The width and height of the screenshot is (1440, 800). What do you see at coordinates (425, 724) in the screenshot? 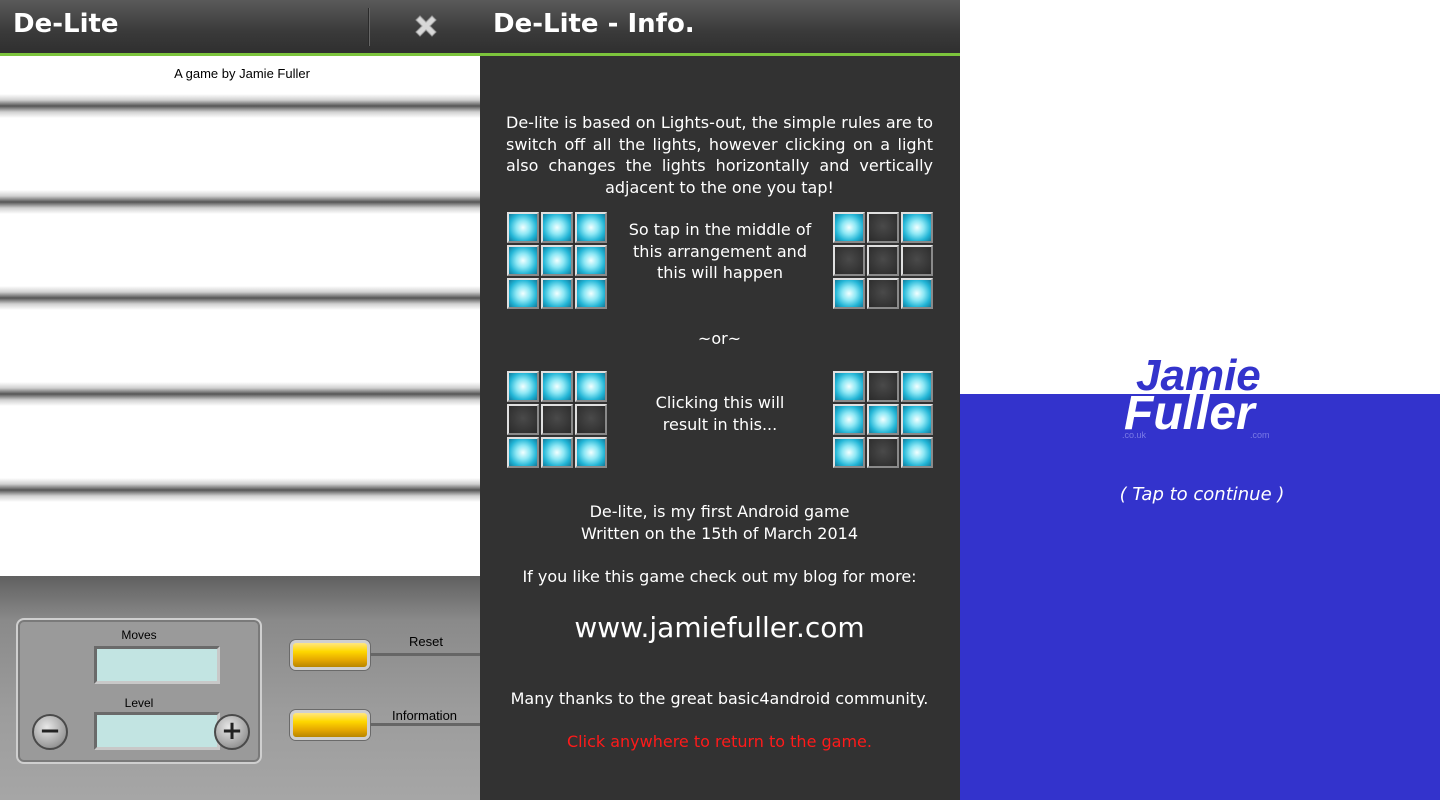
I see `information-connector` at bounding box center [425, 724].